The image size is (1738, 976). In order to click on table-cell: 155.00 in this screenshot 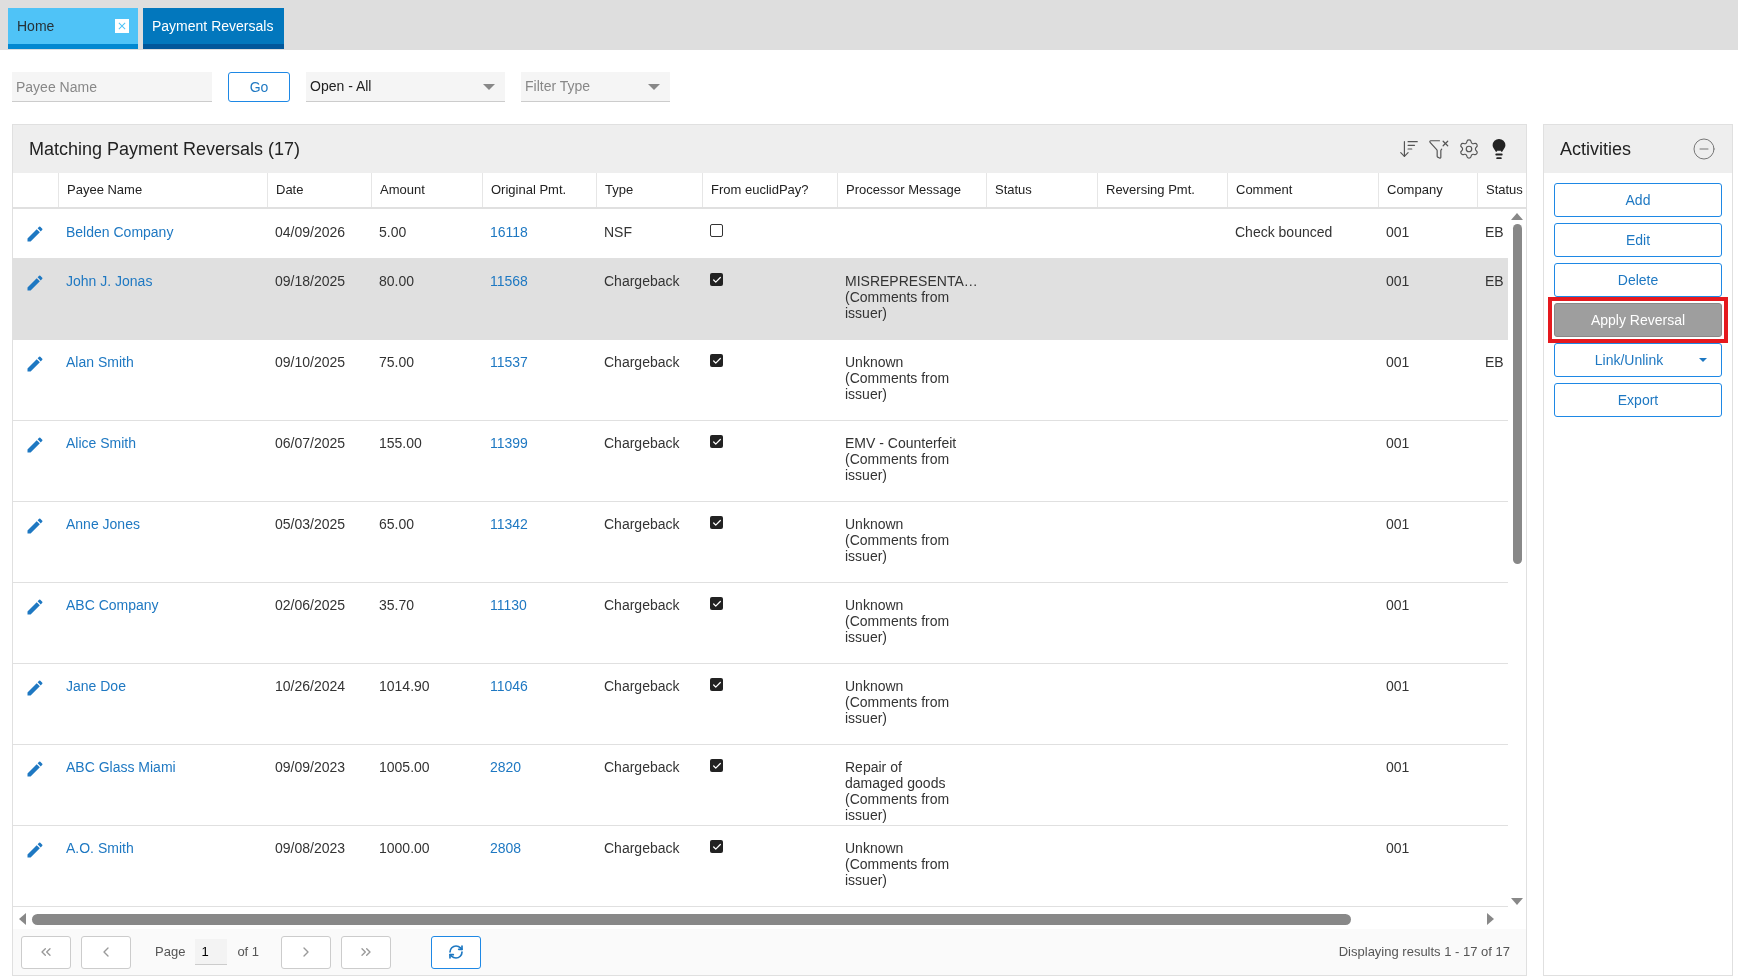, I will do `click(400, 443)`.